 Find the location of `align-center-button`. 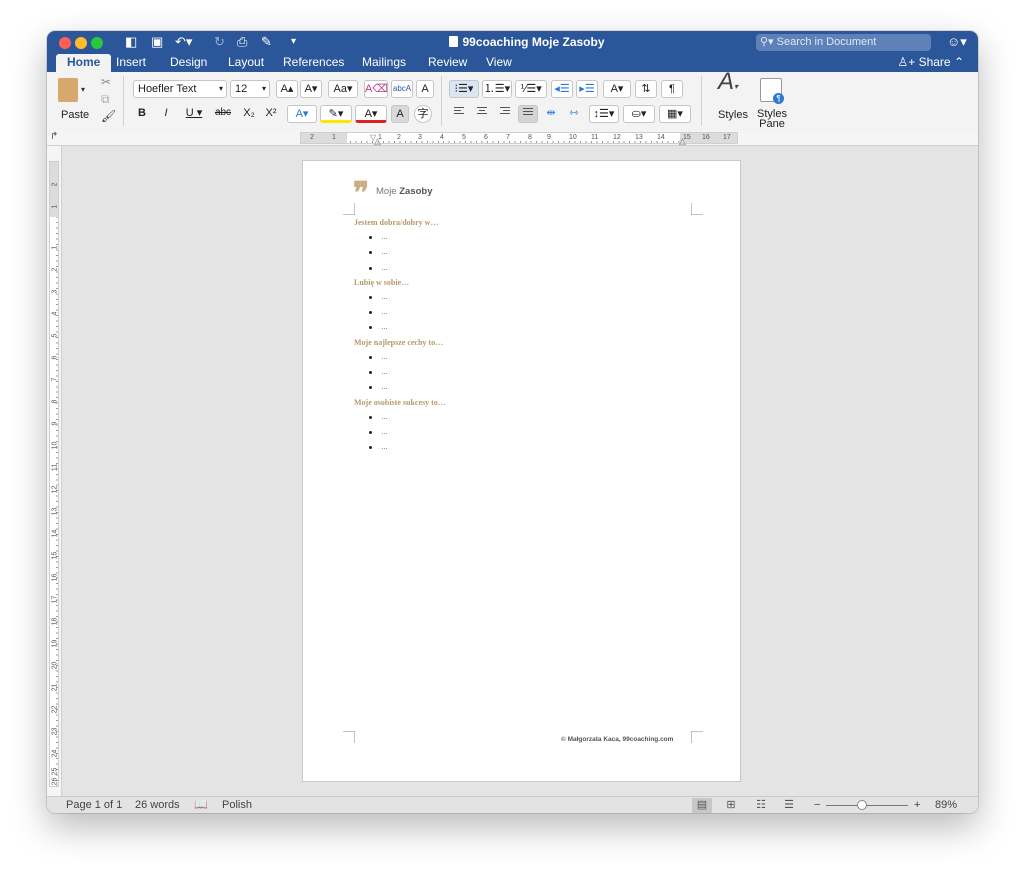

align-center-button is located at coordinates (482, 114).